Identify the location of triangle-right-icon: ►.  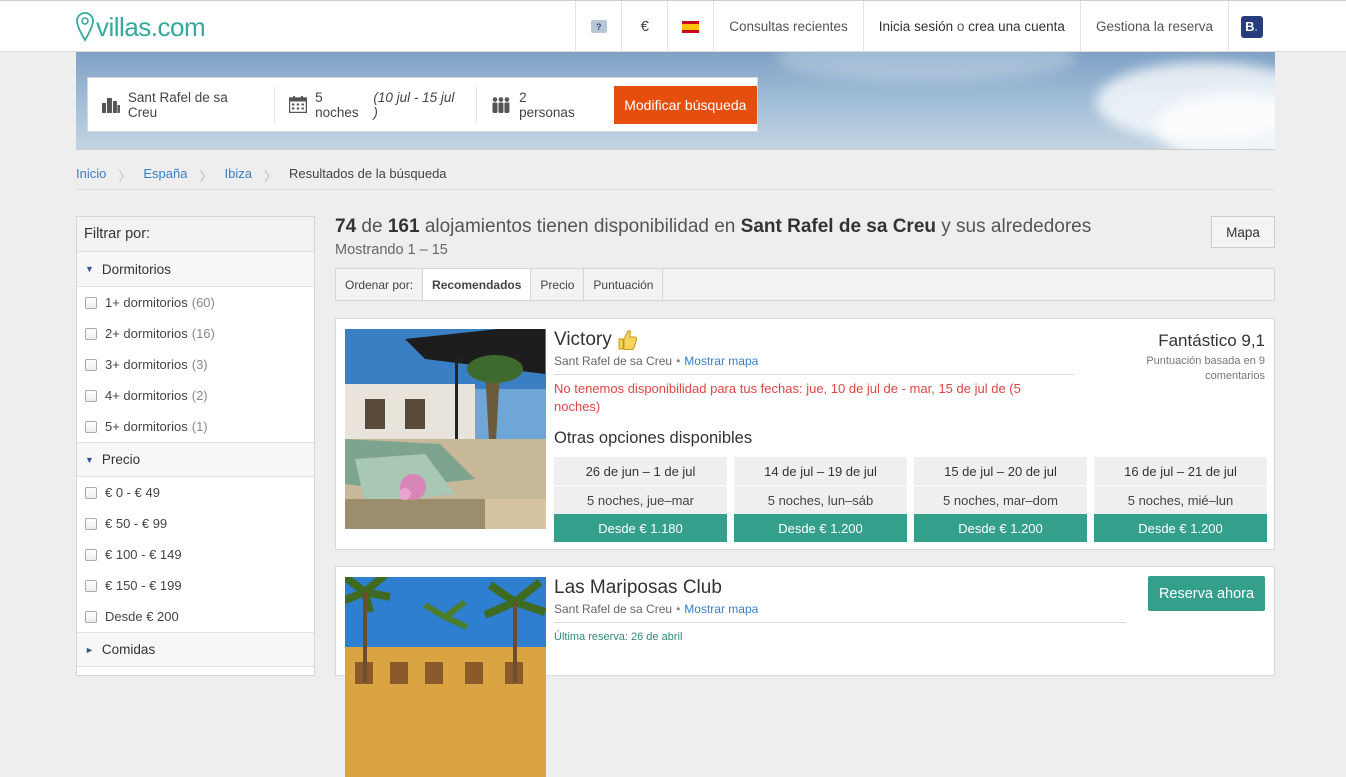
(89, 649).